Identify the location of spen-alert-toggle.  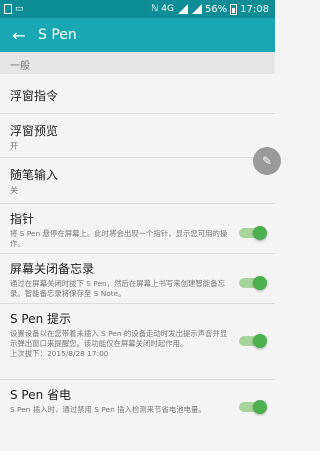
(253, 341).